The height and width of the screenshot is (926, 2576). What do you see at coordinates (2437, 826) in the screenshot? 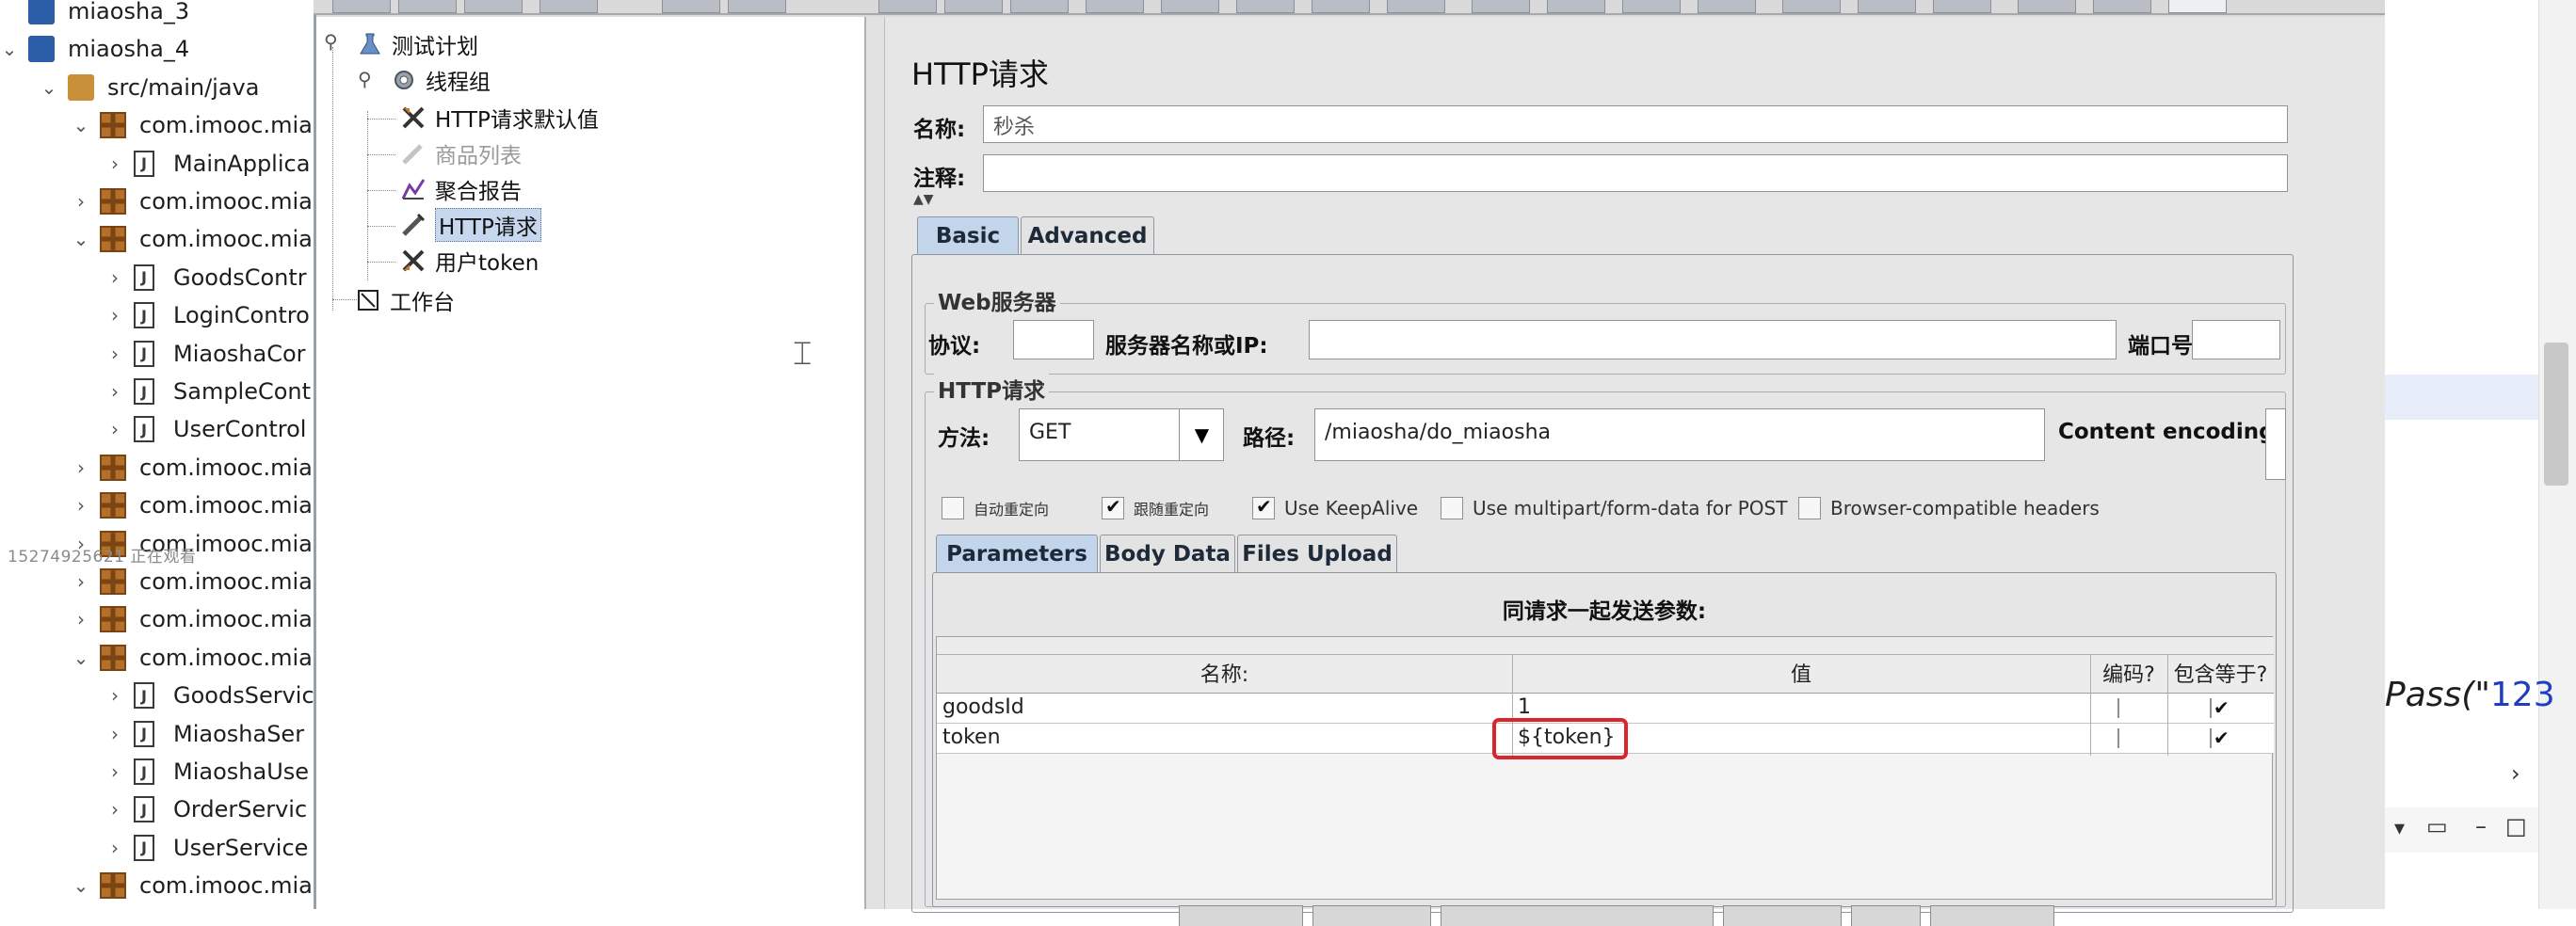
I see `new-window-icon: ▭` at bounding box center [2437, 826].